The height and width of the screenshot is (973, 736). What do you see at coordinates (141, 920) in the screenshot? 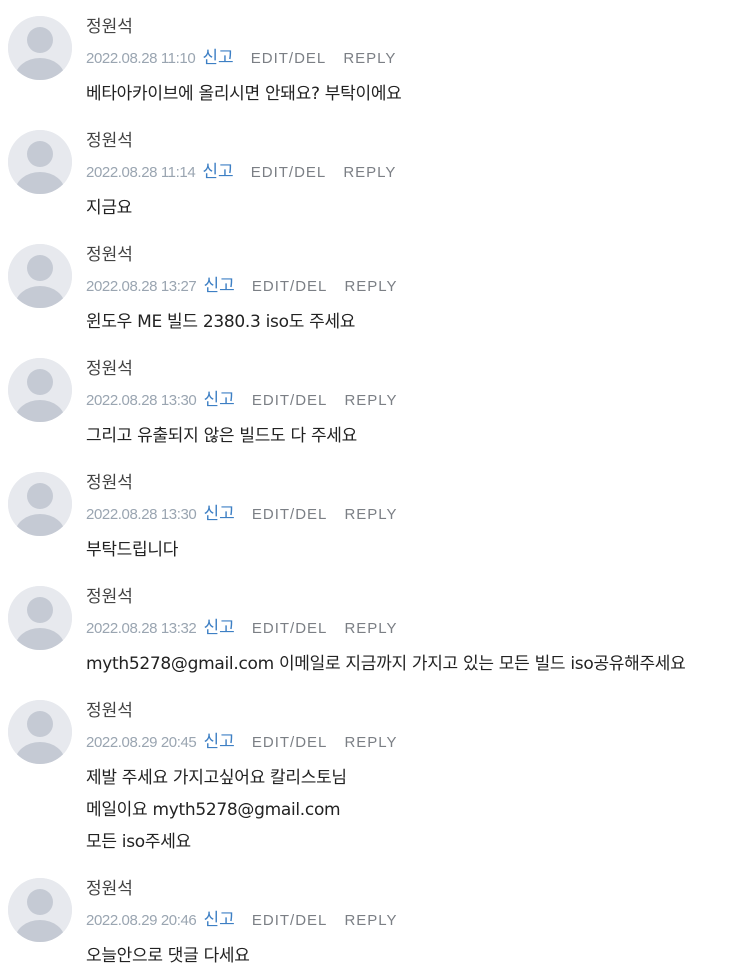
I see `comment-date: 2022.08.29 20:46` at bounding box center [141, 920].